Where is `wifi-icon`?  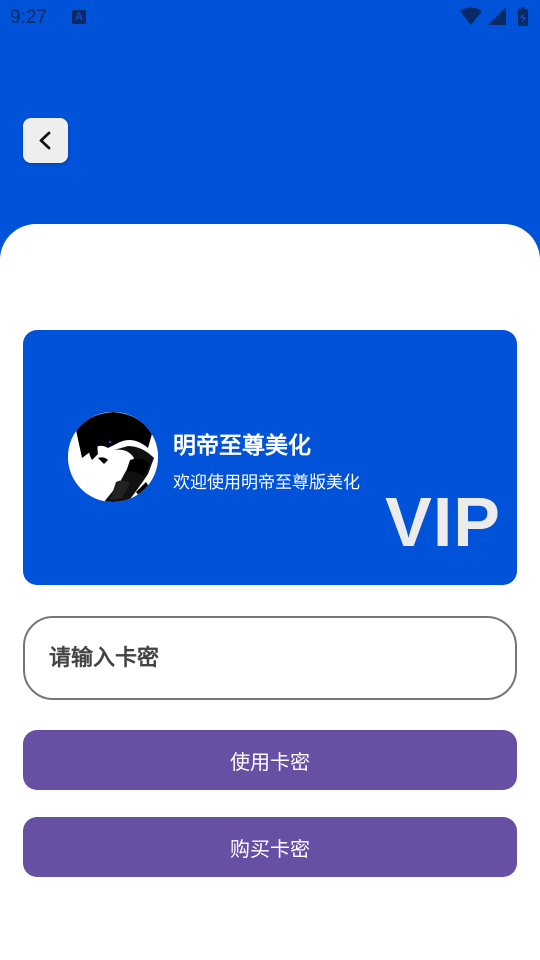
wifi-icon is located at coordinates (471, 16).